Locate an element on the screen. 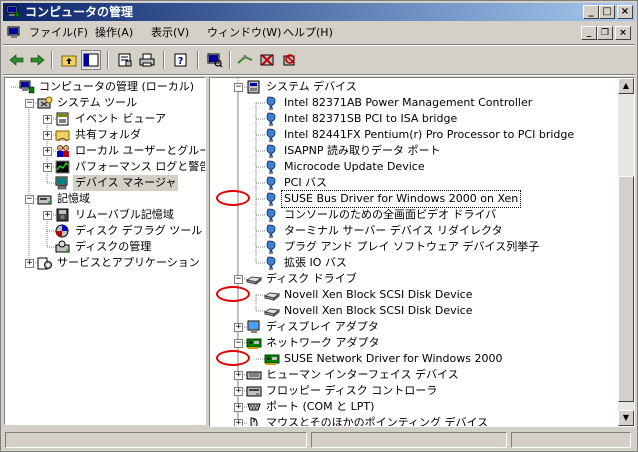 The image size is (638, 452). removable-storage-icon is located at coordinates (63, 215).